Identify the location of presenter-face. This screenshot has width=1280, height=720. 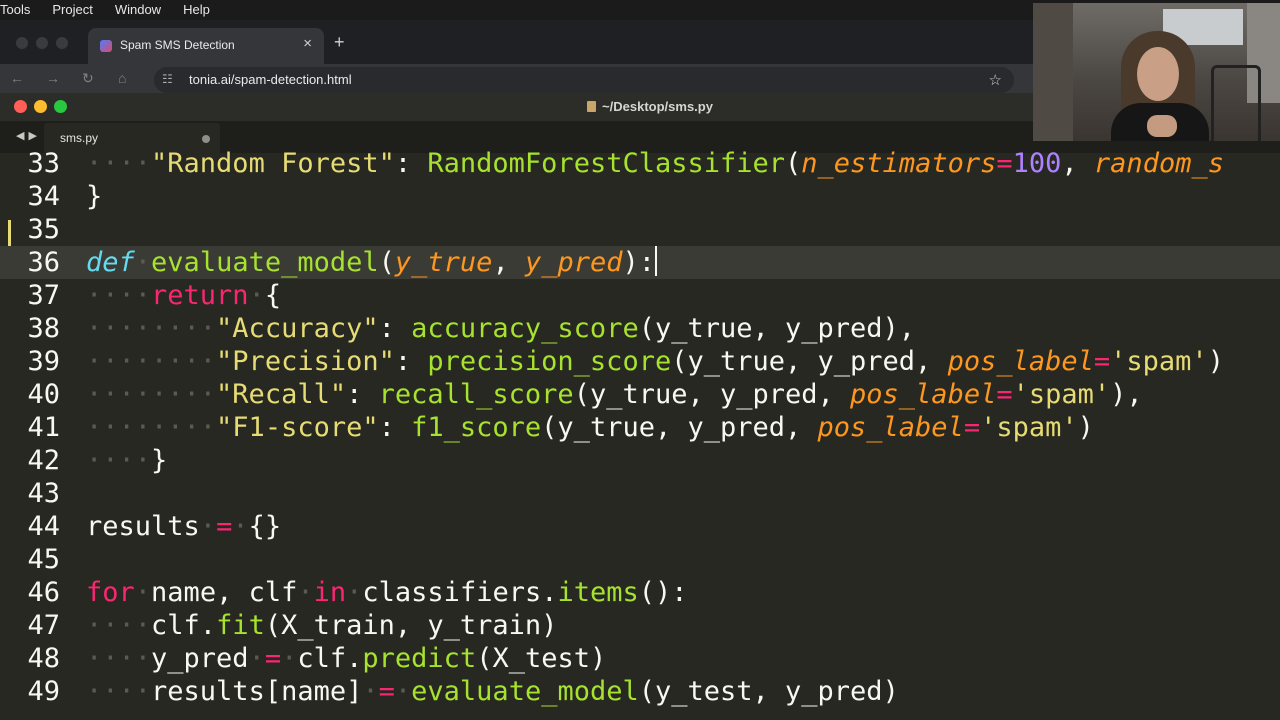
(1158, 74).